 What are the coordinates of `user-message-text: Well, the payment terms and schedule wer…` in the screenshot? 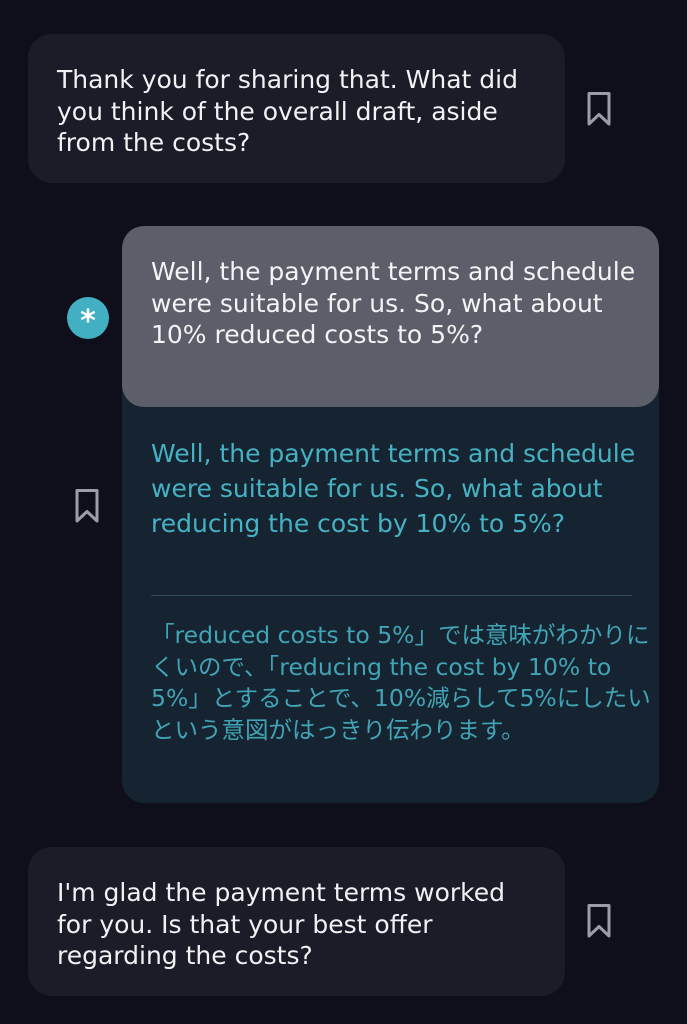 It's located at (393, 303).